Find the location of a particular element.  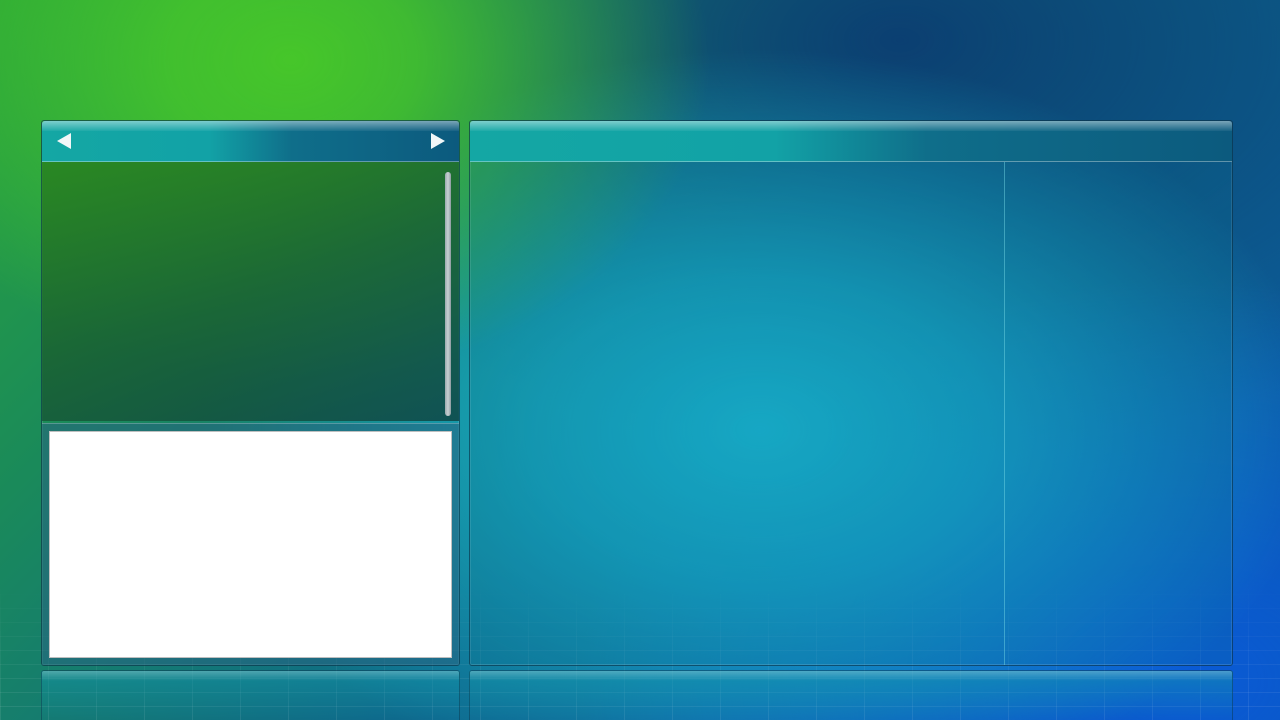

left-panel-reflection is located at coordinates (250, 695).